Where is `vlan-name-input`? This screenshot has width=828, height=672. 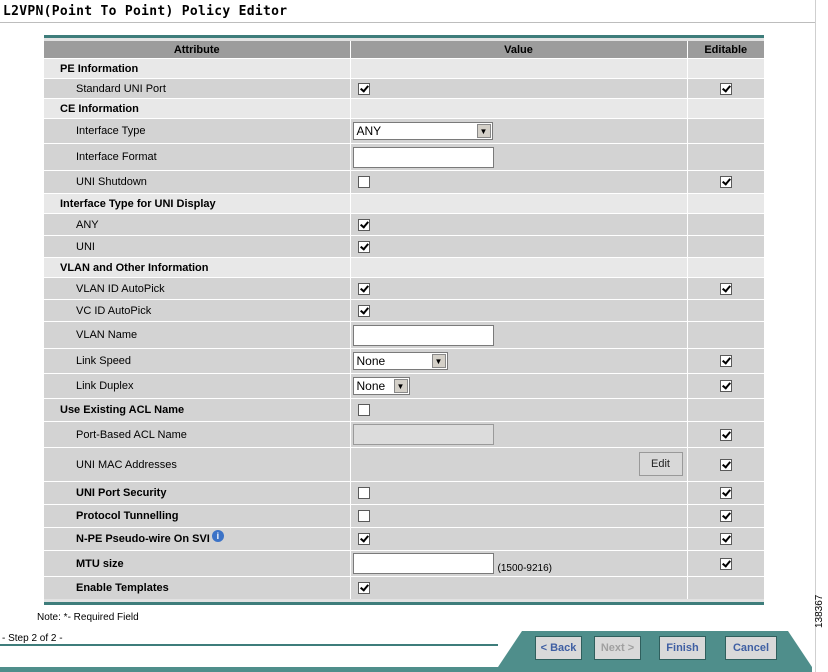
vlan-name-input is located at coordinates (423, 335).